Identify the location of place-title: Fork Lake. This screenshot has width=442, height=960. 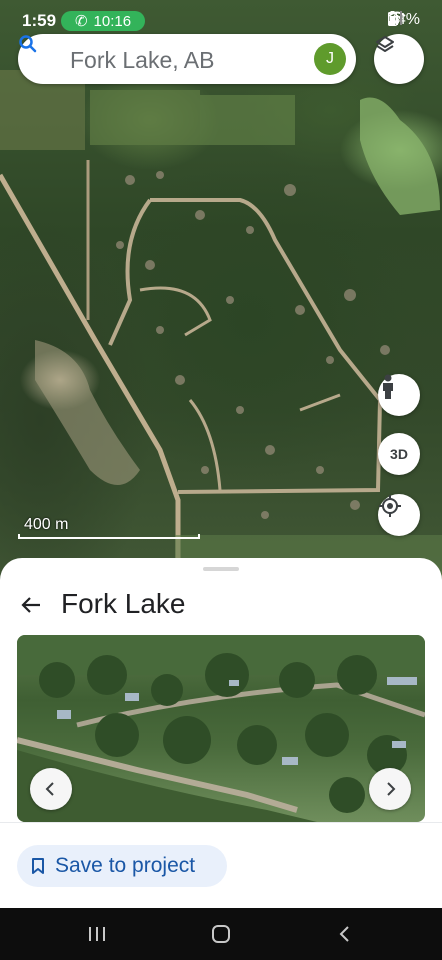
(123, 603).